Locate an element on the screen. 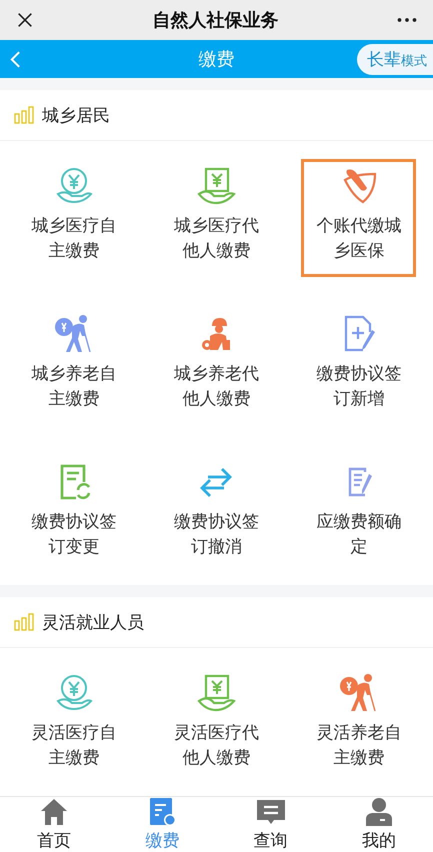 This screenshot has height=852, width=433. tab-bar-item: 首页 is located at coordinates (54, 824).